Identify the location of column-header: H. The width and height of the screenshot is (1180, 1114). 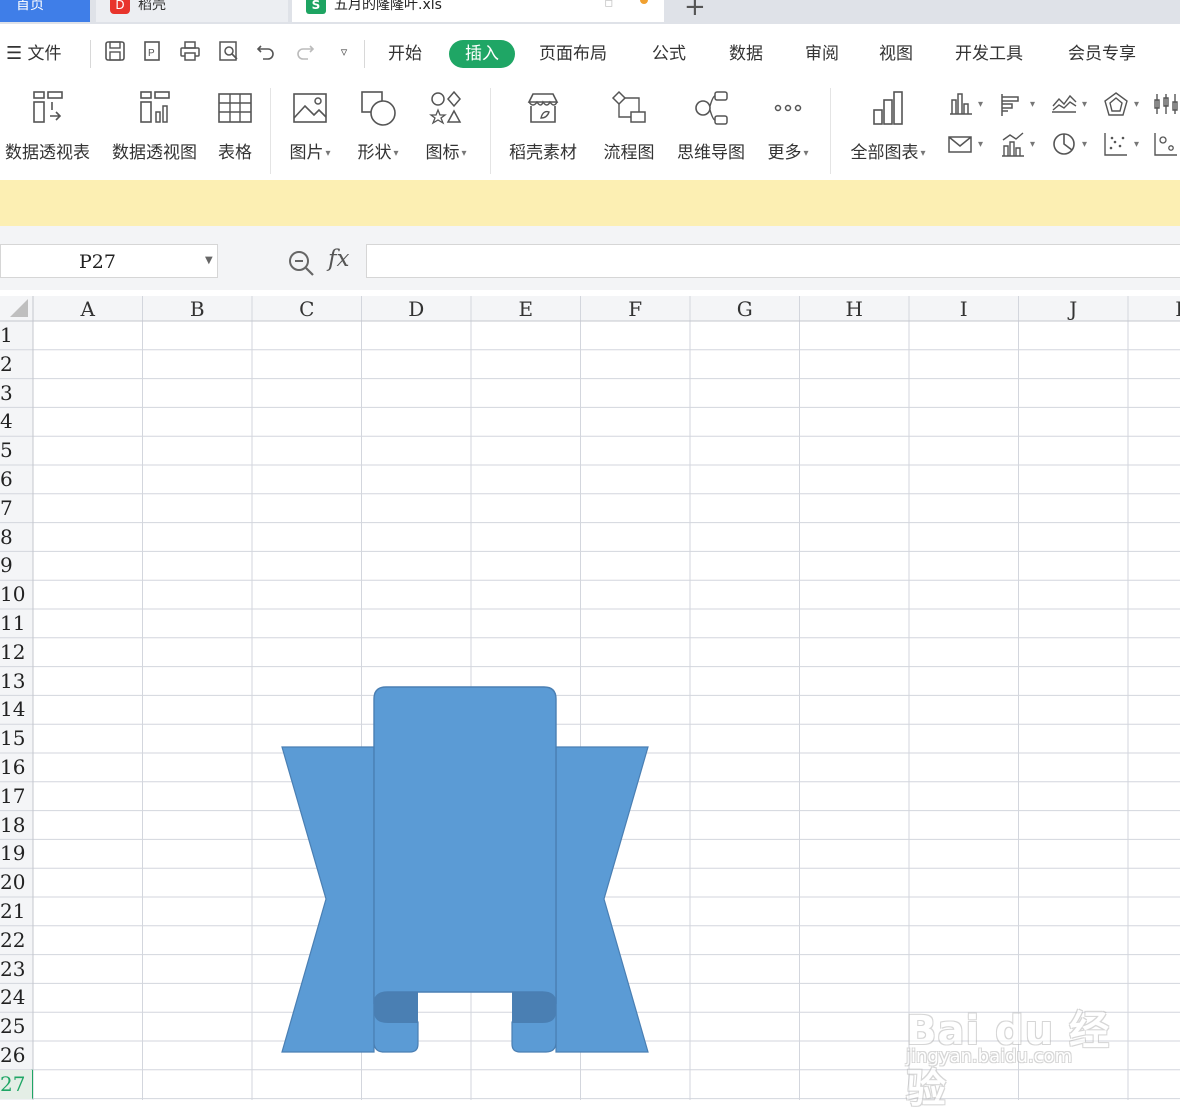
(855, 308).